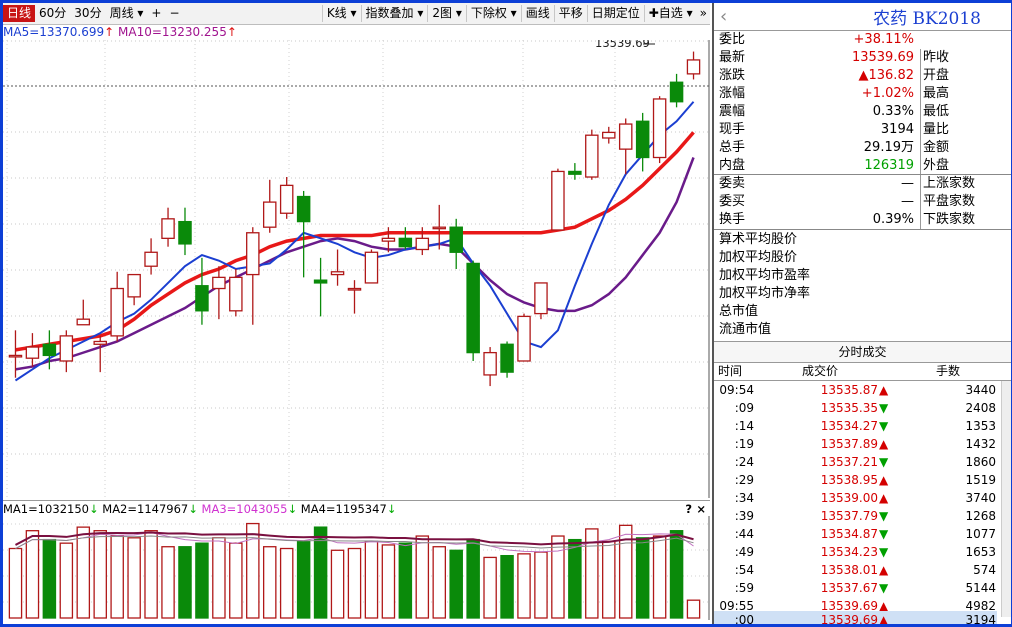 The height and width of the screenshot is (627, 1012). Describe the element at coordinates (341, 13) in the screenshot. I see `toolbar-item-6: K线 ▾` at that location.